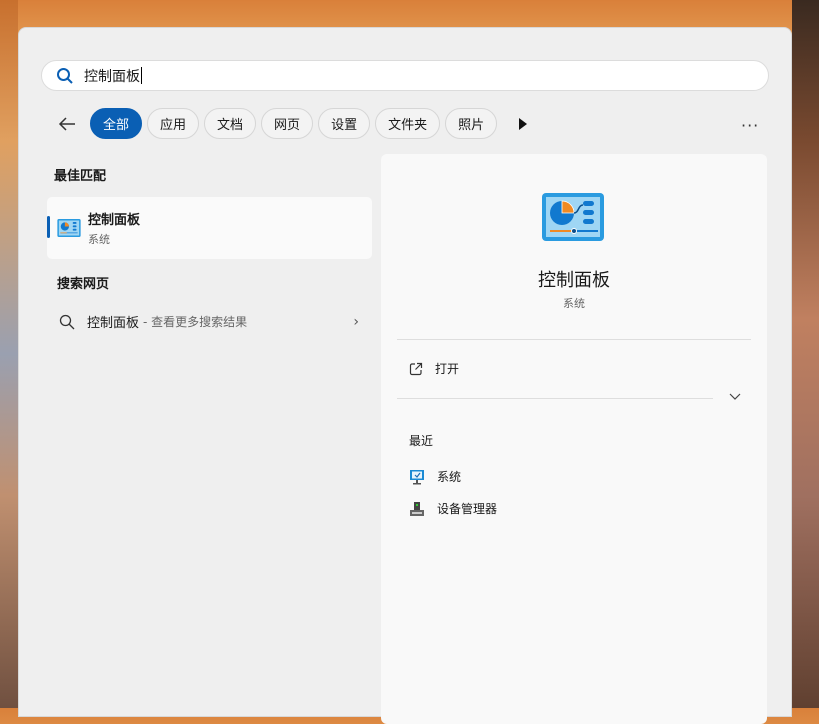 This screenshot has width=819, height=724. I want to click on chevron-down-icon, so click(735, 396).